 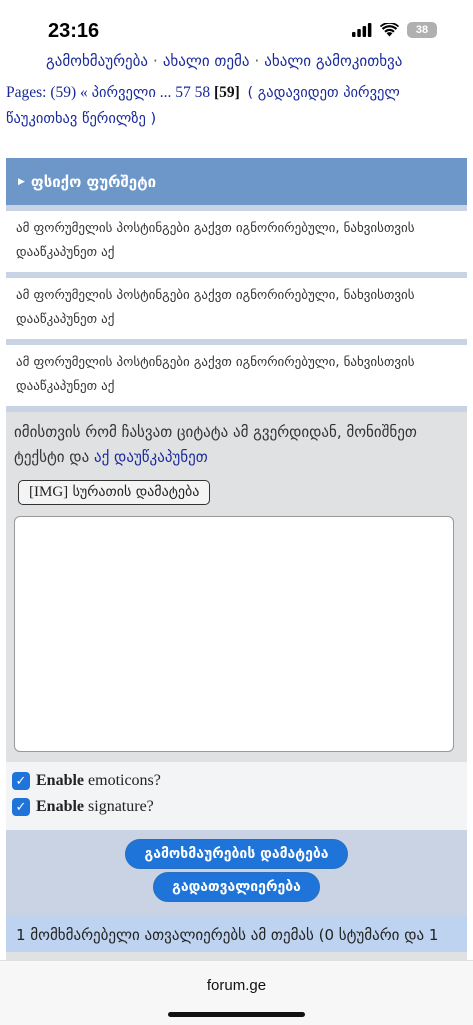 What do you see at coordinates (236, 854) in the screenshot?
I see `add-reply-button: გამოხმაურების დამატება` at bounding box center [236, 854].